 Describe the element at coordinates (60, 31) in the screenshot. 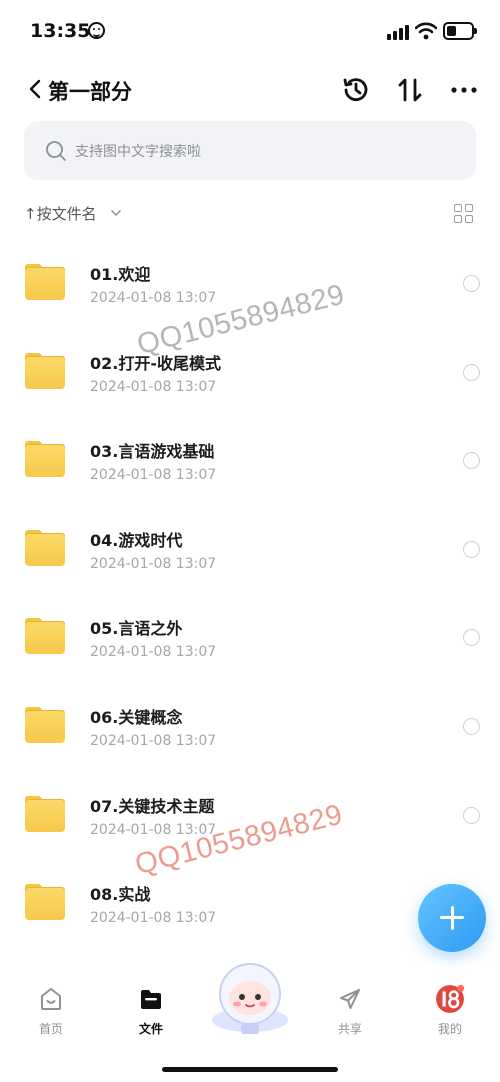

I see `status-time: 13:35` at that location.